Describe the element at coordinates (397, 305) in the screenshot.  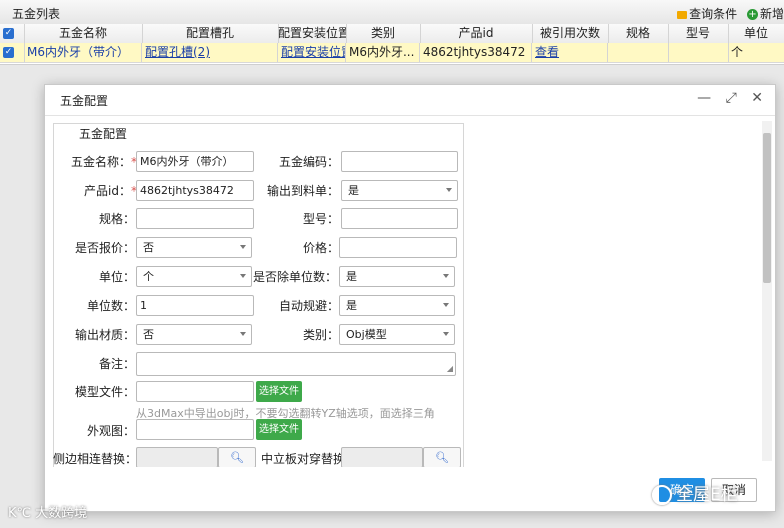
I see `auto-avoid-select: 是` at that location.